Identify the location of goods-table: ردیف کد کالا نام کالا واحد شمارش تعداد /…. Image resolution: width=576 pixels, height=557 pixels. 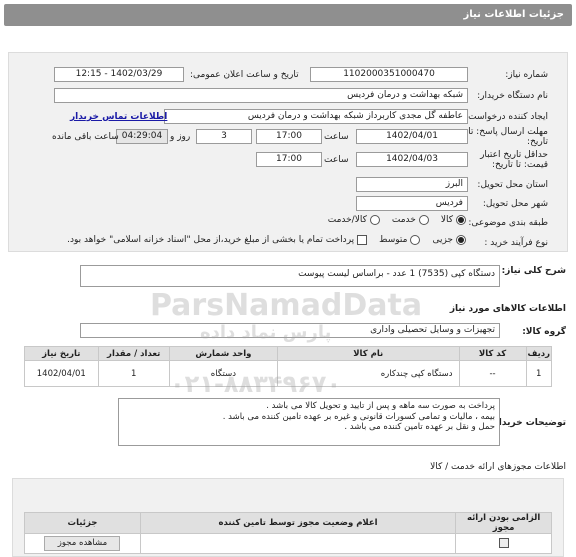
(288, 366).